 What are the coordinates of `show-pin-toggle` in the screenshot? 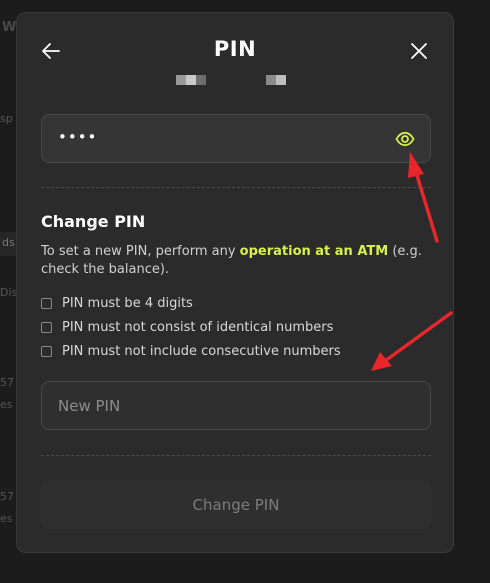 It's located at (405, 139).